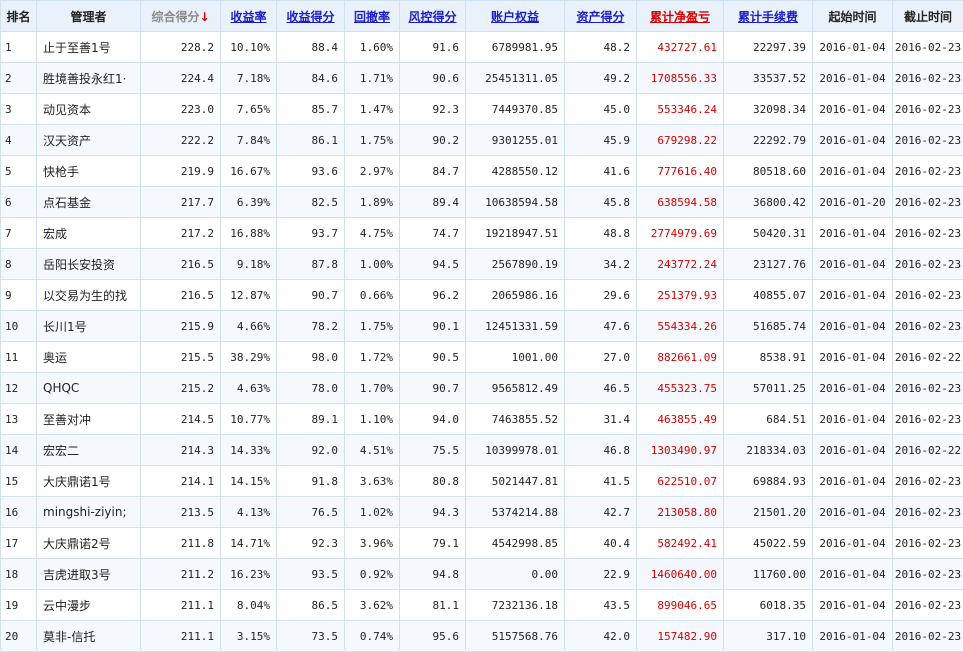  What do you see at coordinates (515, 233) in the screenshot?
I see `equity-cell: 19218947.51` at bounding box center [515, 233].